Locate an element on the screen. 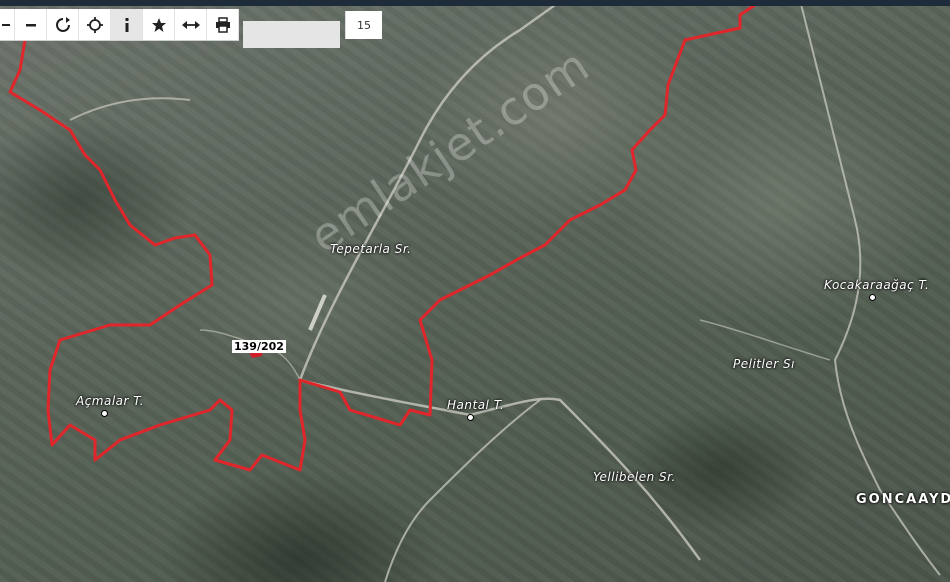 The image size is (950, 582). parcel-label: 139/202 is located at coordinates (259, 346).